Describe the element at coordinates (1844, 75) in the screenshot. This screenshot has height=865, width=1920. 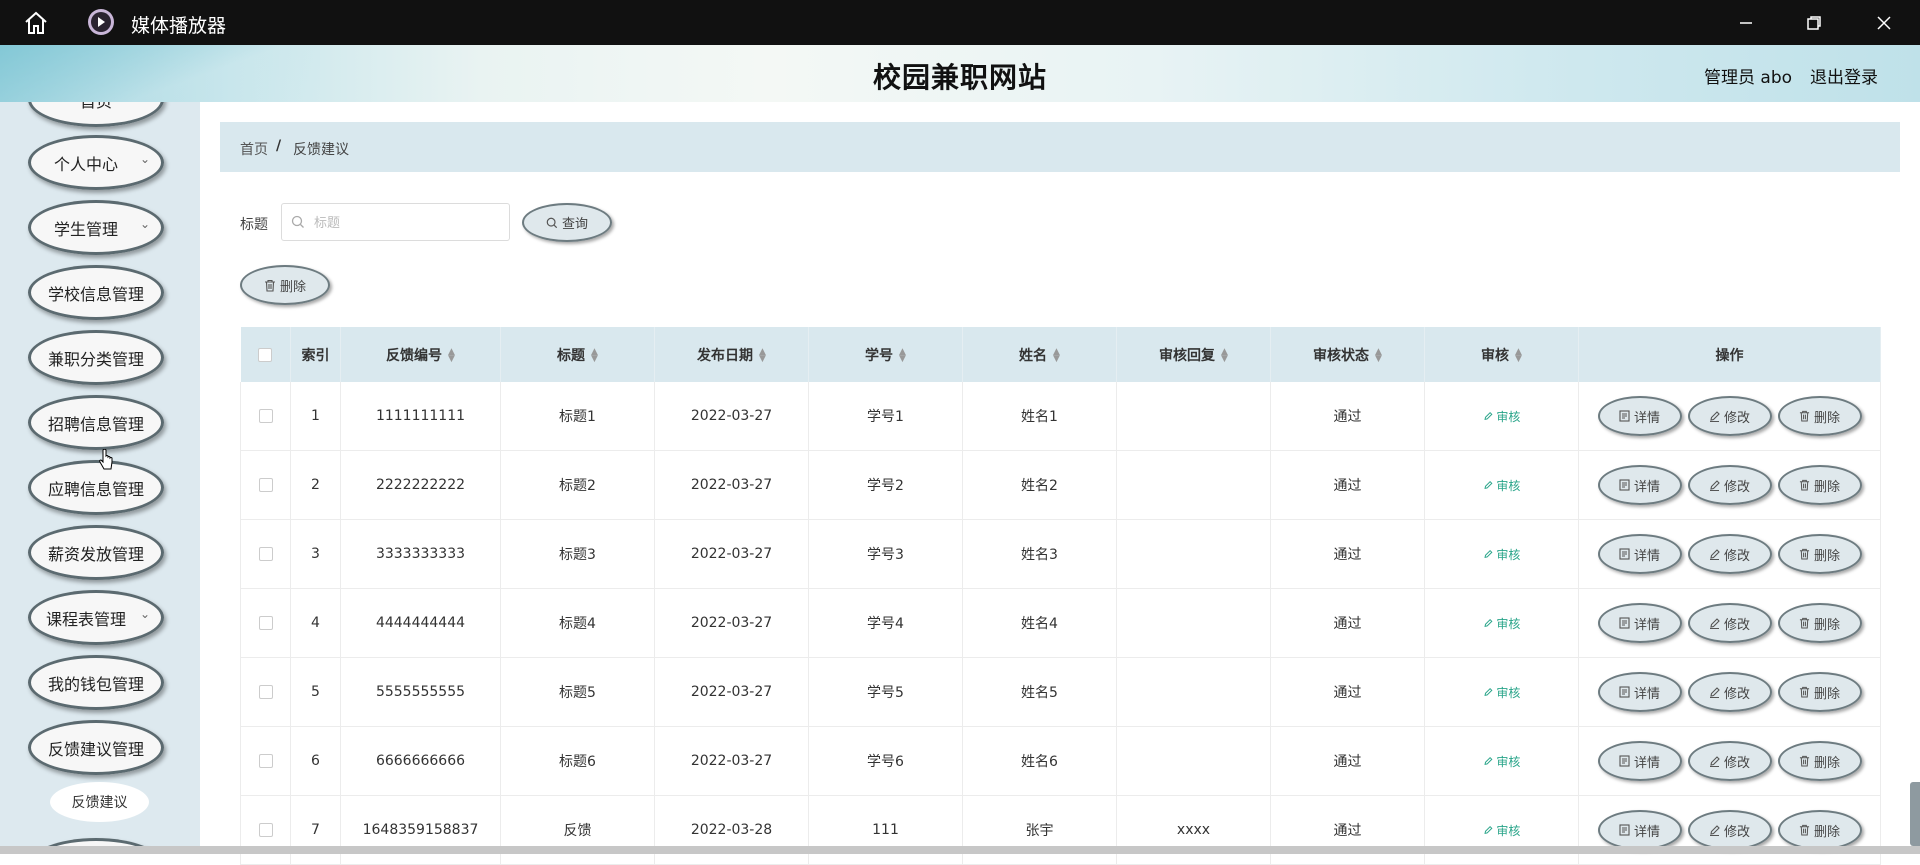
I see `logout-link: 退出登录` at that location.